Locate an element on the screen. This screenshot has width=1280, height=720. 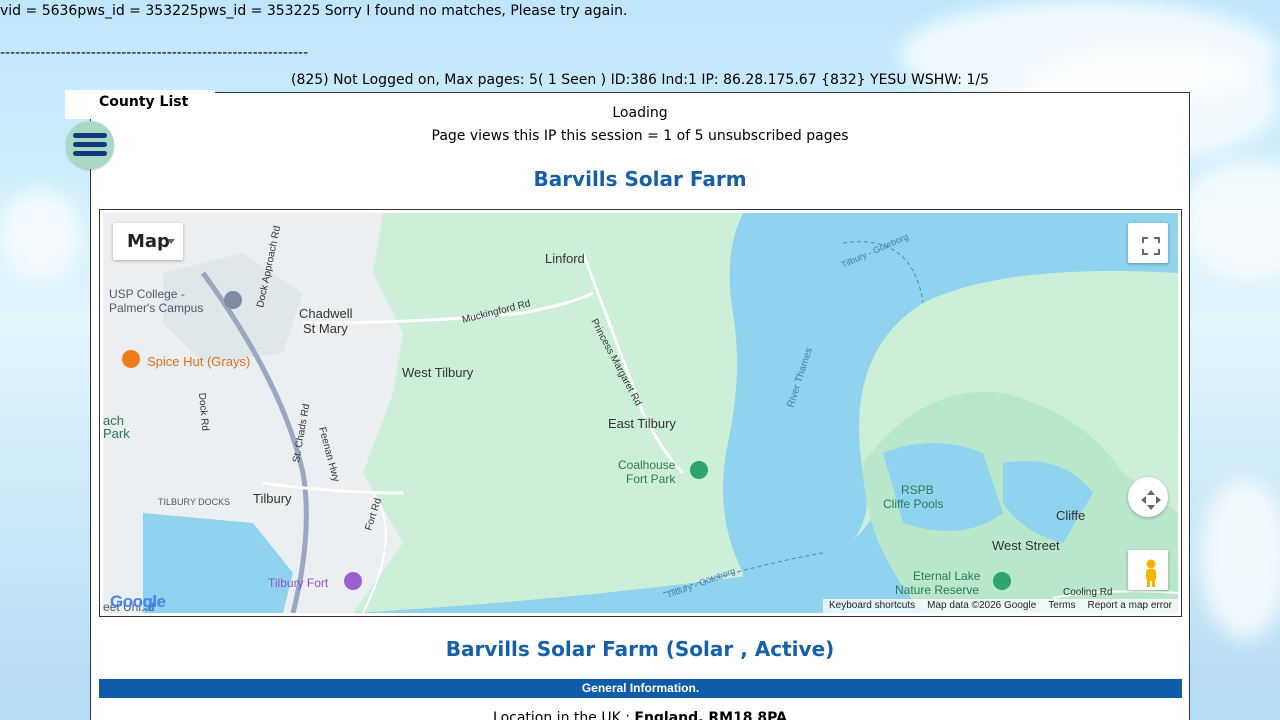
map-label-east-tilbury: East Tilbury is located at coordinates (642, 423).